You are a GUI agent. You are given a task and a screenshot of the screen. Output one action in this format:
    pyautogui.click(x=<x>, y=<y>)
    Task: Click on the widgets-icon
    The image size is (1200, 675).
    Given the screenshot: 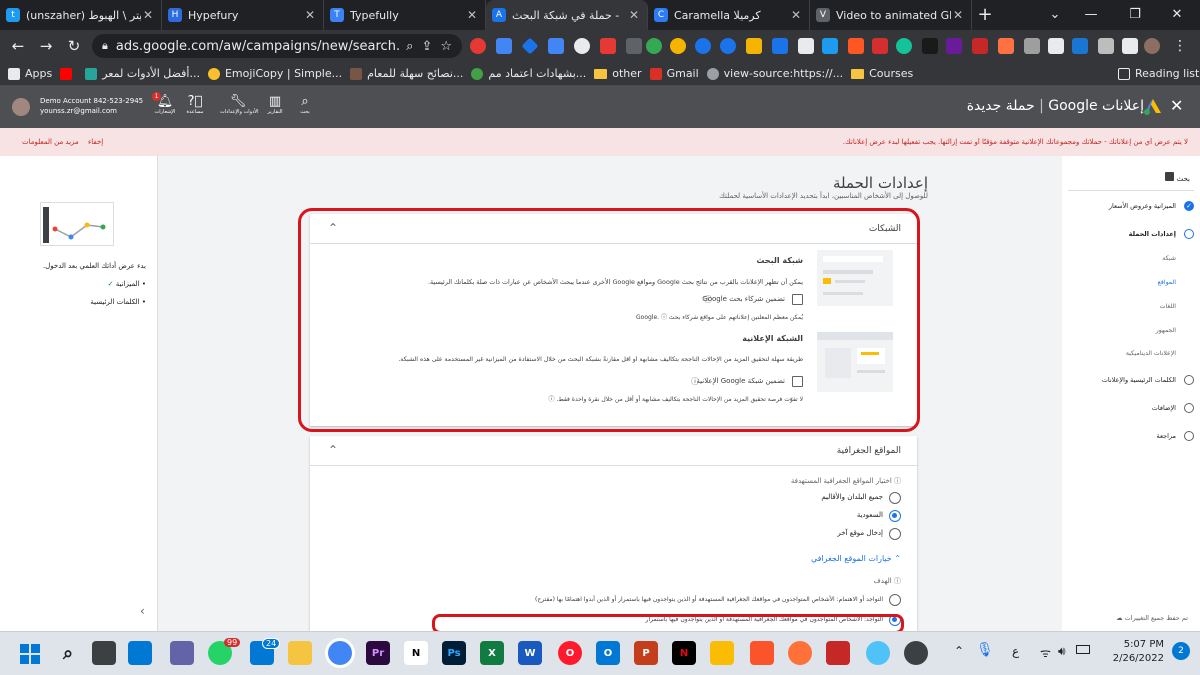 What is the action you would take?
    pyautogui.click(x=140, y=653)
    